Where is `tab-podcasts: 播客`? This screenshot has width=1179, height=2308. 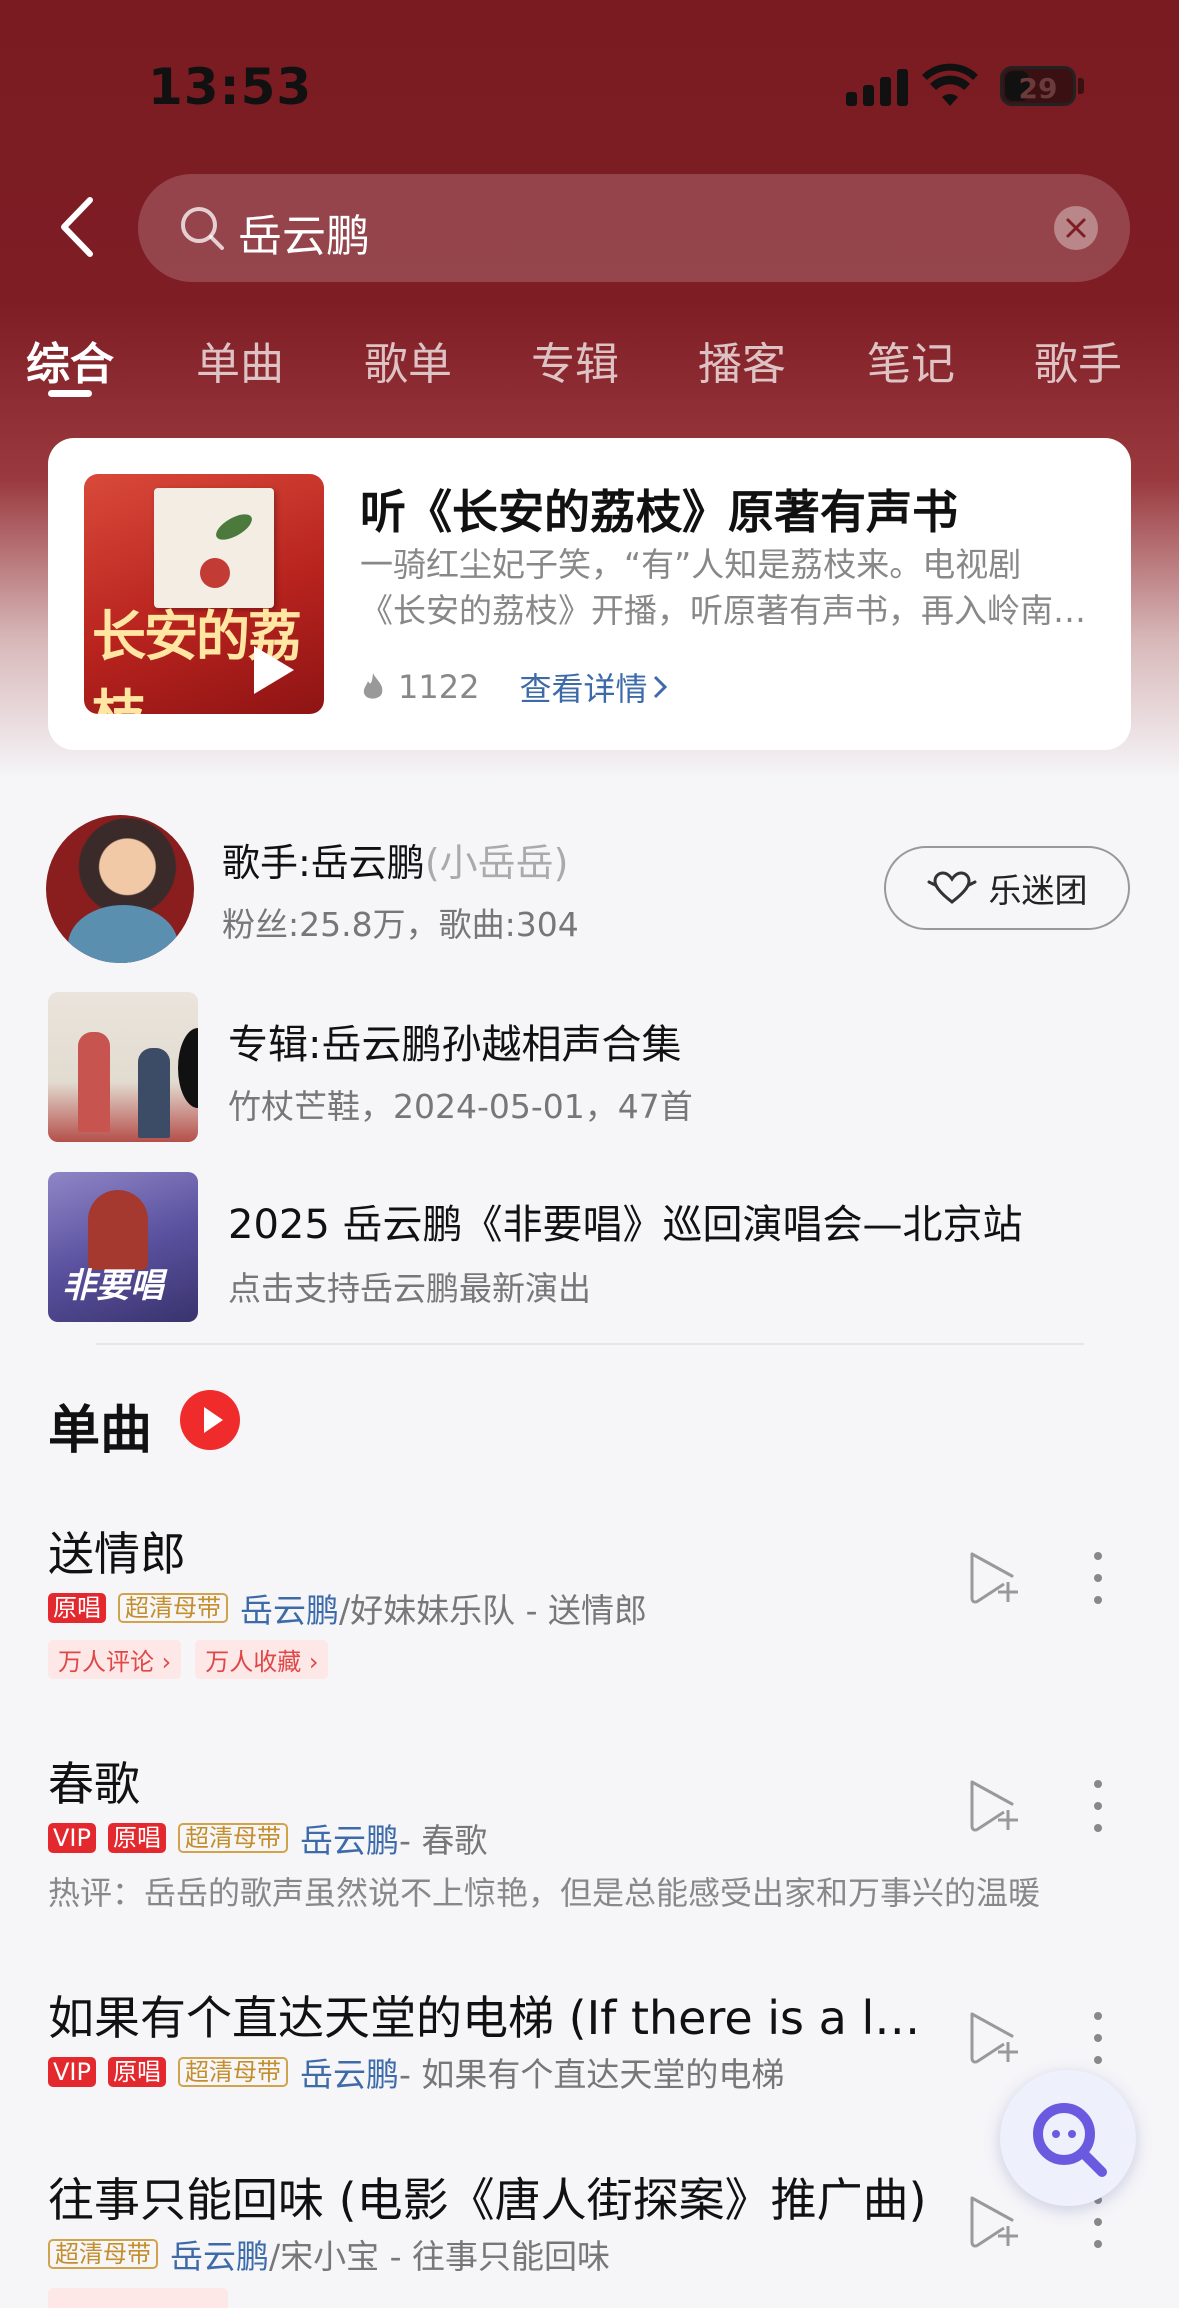
tab-podcasts: 播客 is located at coordinates (742, 360).